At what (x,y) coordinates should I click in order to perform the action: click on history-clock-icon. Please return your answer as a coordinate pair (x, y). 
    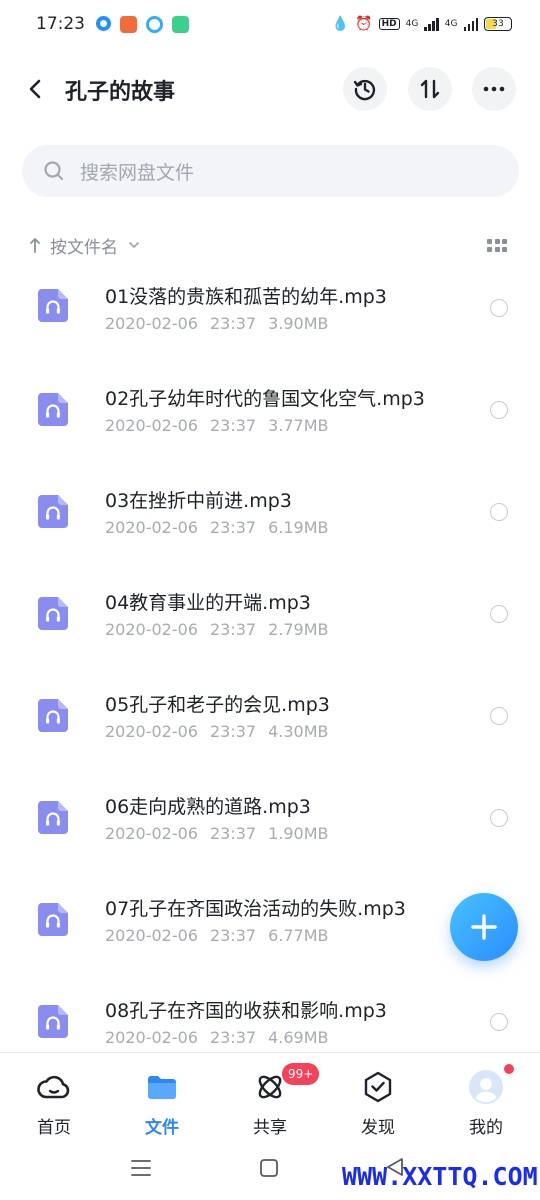
    Looking at the image, I should click on (364, 90).